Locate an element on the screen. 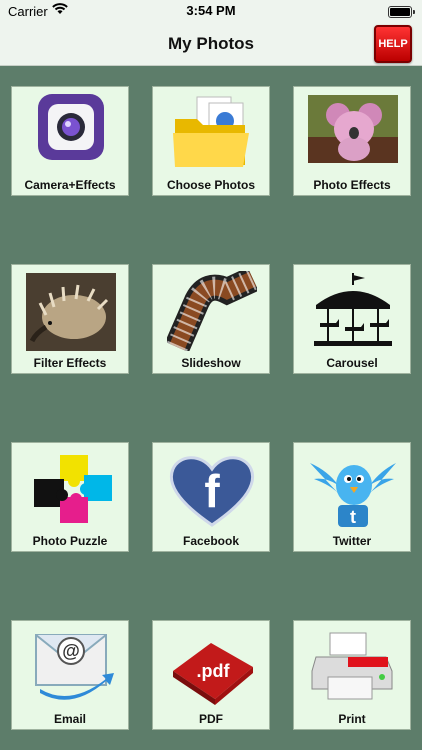 The height and width of the screenshot is (750, 422). tile-carousel: Carousel is located at coordinates (352, 319).